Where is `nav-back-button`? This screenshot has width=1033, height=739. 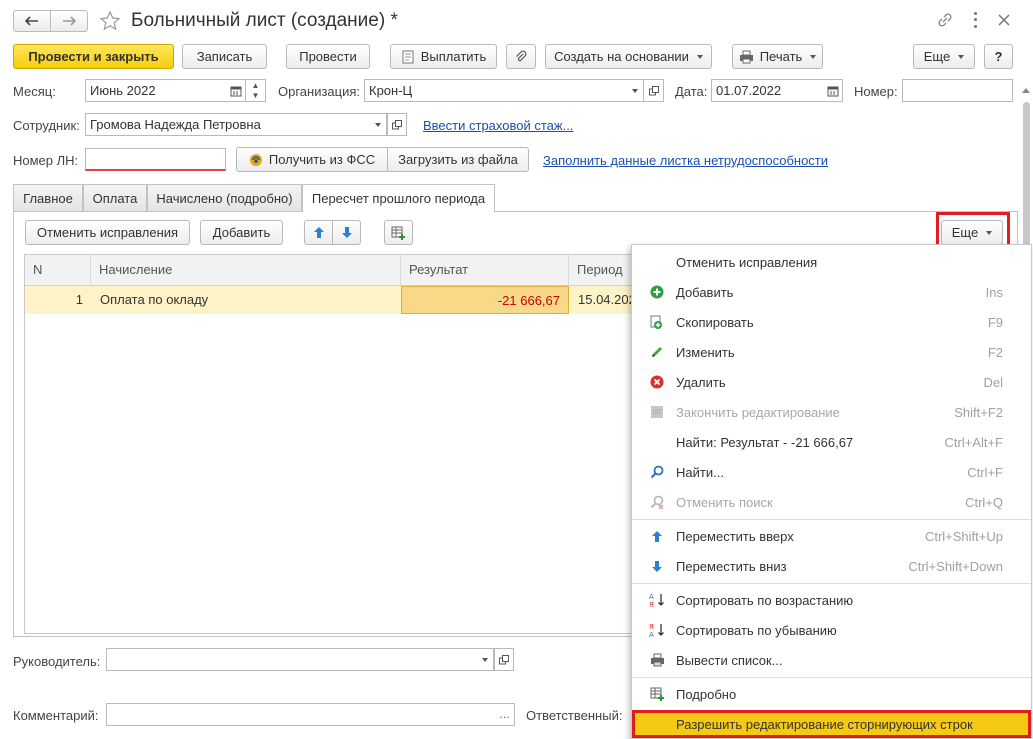
nav-back-button is located at coordinates (32, 21).